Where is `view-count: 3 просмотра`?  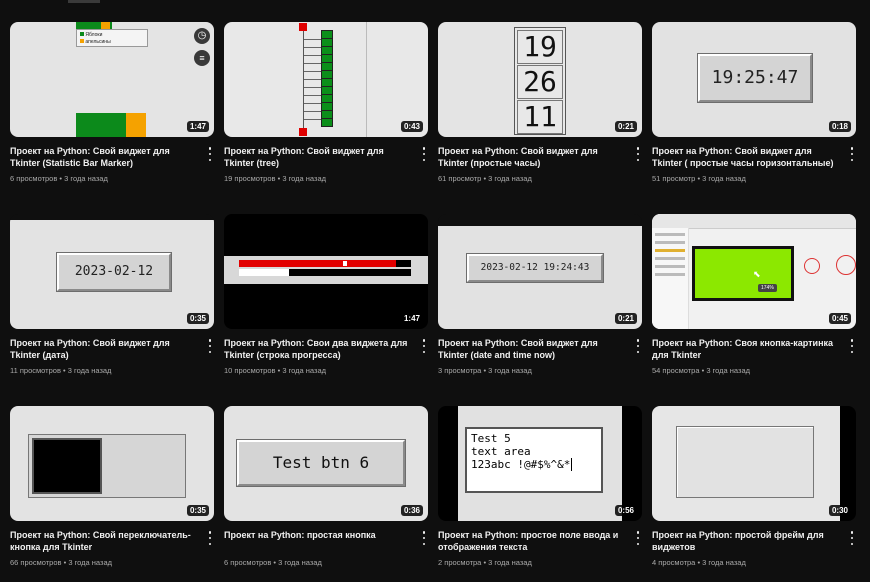 view-count: 3 просмотра is located at coordinates (460, 370).